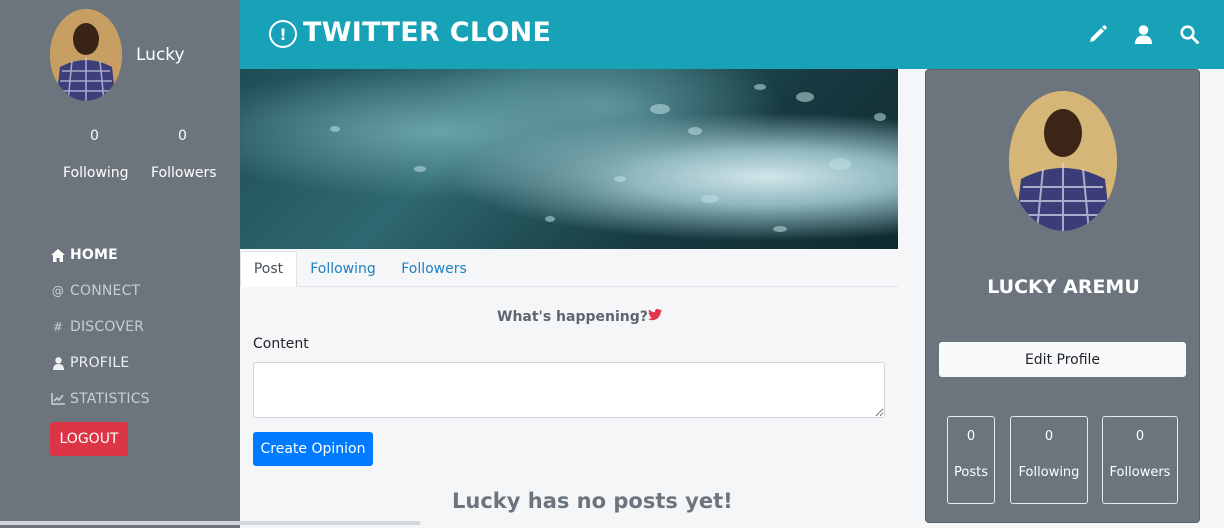 The width and height of the screenshot is (1224, 528). What do you see at coordinates (732, 34) in the screenshot?
I see `top-header: ! TWITTER CLONE` at bounding box center [732, 34].